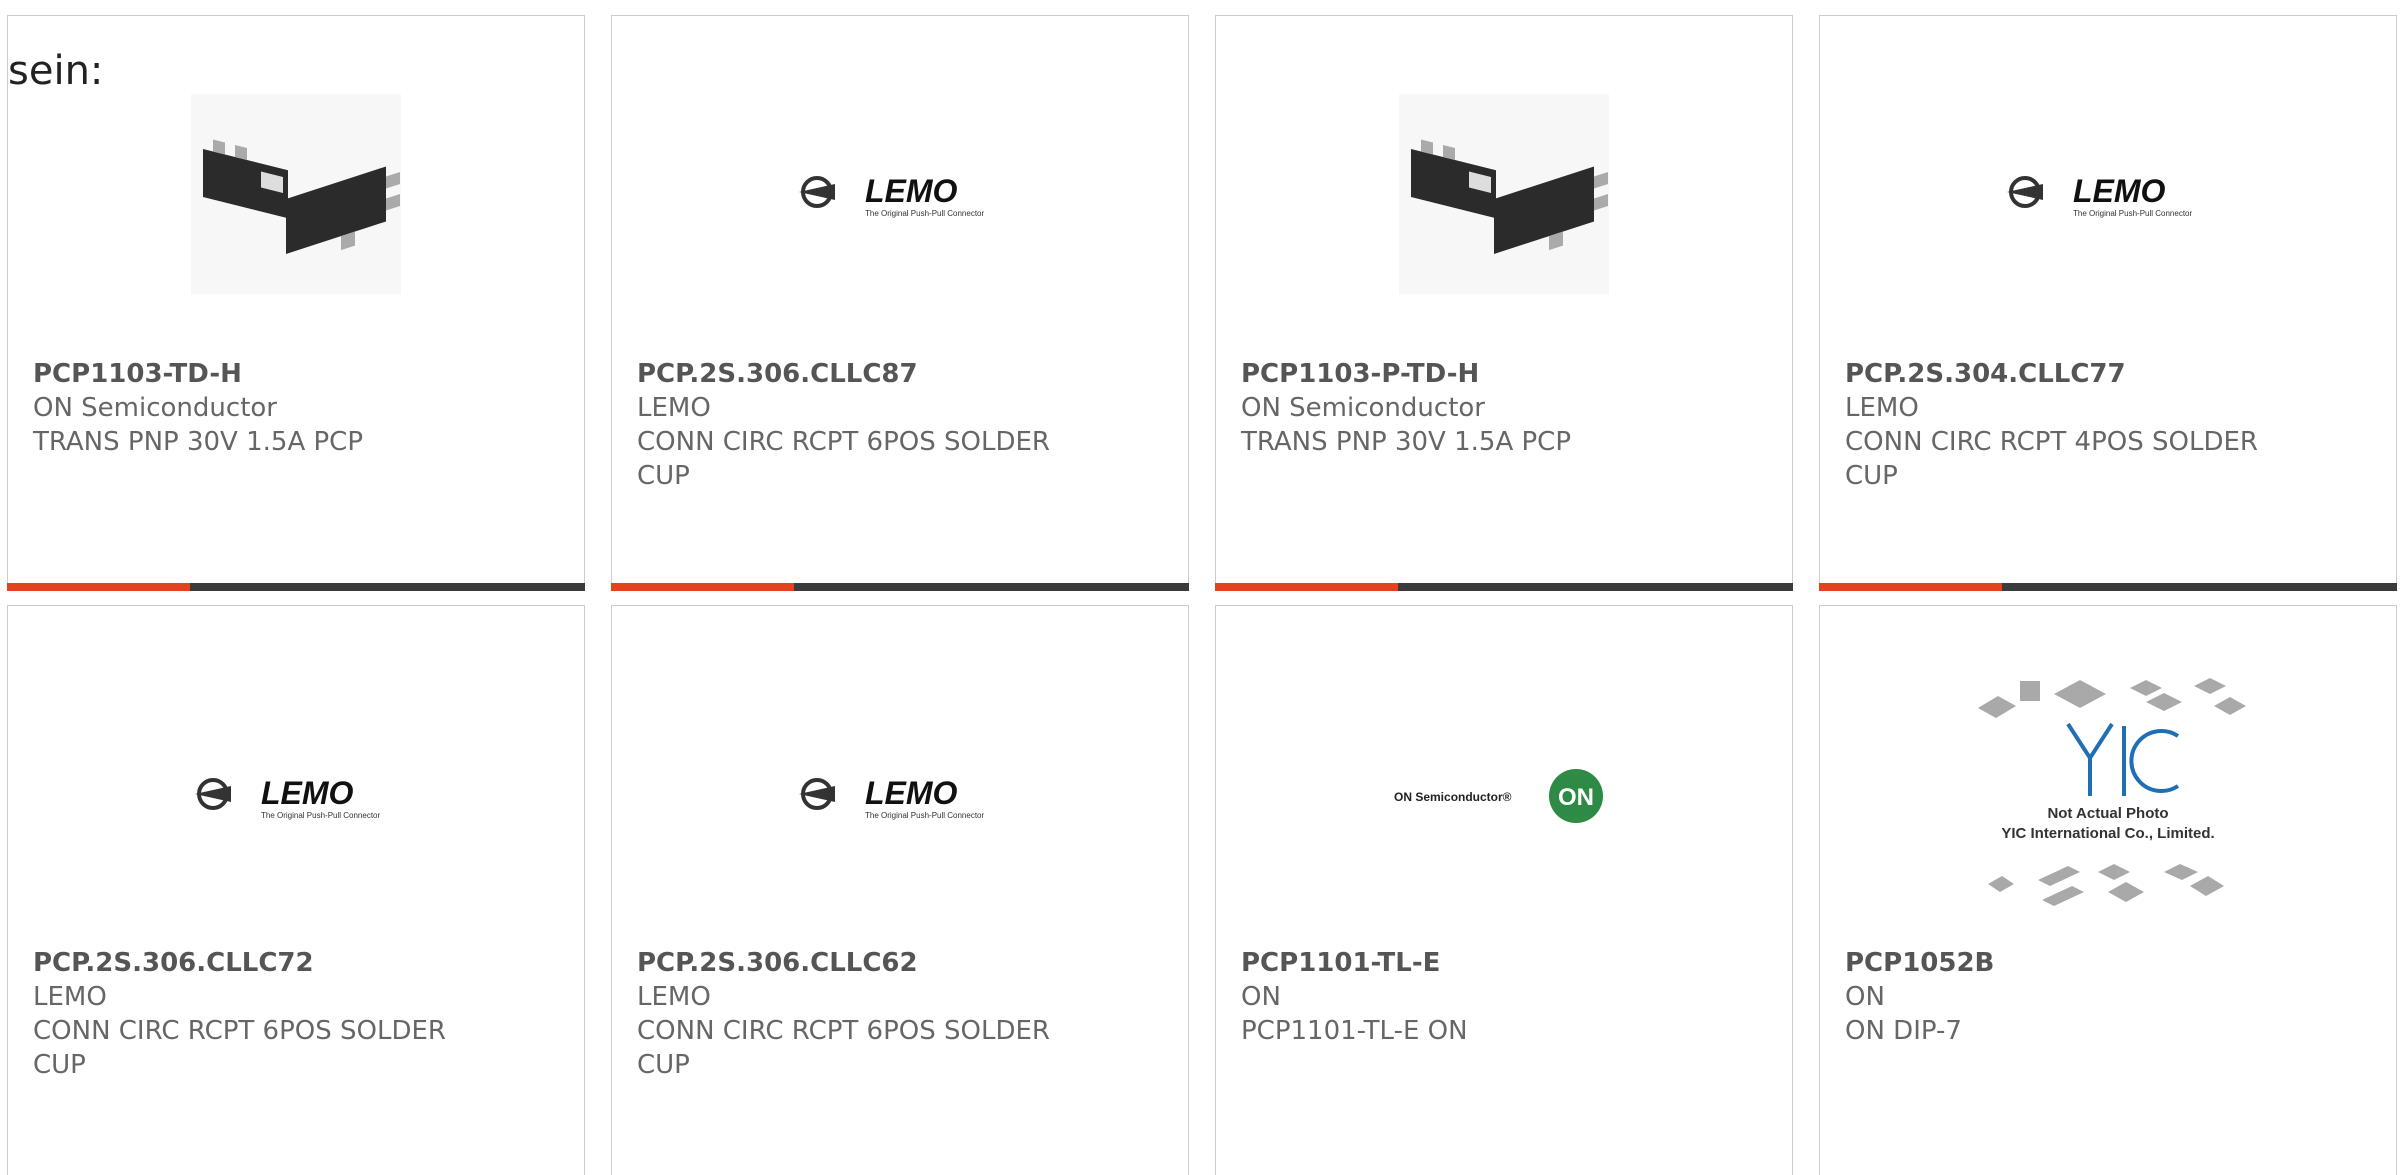 This screenshot has width=2400, height=1175. What do you see at coordinates (777, 963) in the screenshot?
I see `part-number: PCP.2S.306.CLLC62` at bounding box center [777, 963].